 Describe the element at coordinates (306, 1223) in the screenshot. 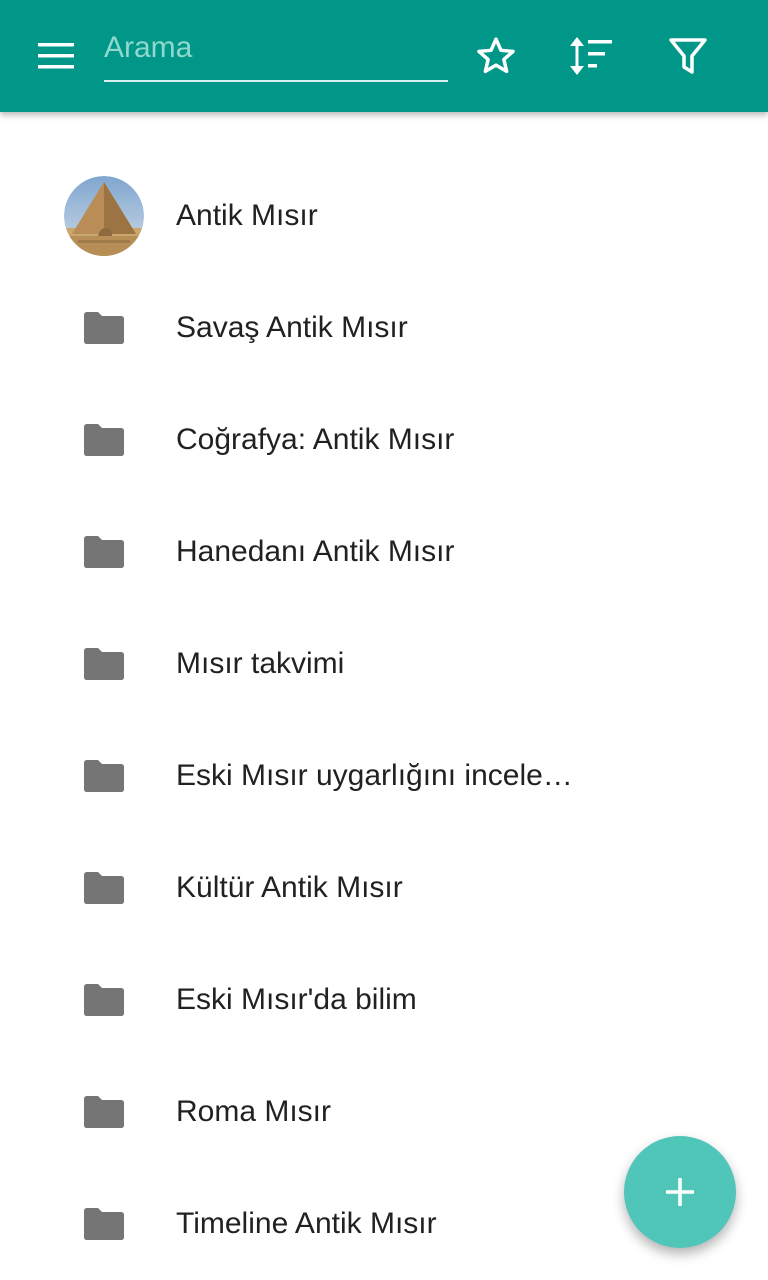

I see `list-item-label: Timeline Antik Mısır` at that location.